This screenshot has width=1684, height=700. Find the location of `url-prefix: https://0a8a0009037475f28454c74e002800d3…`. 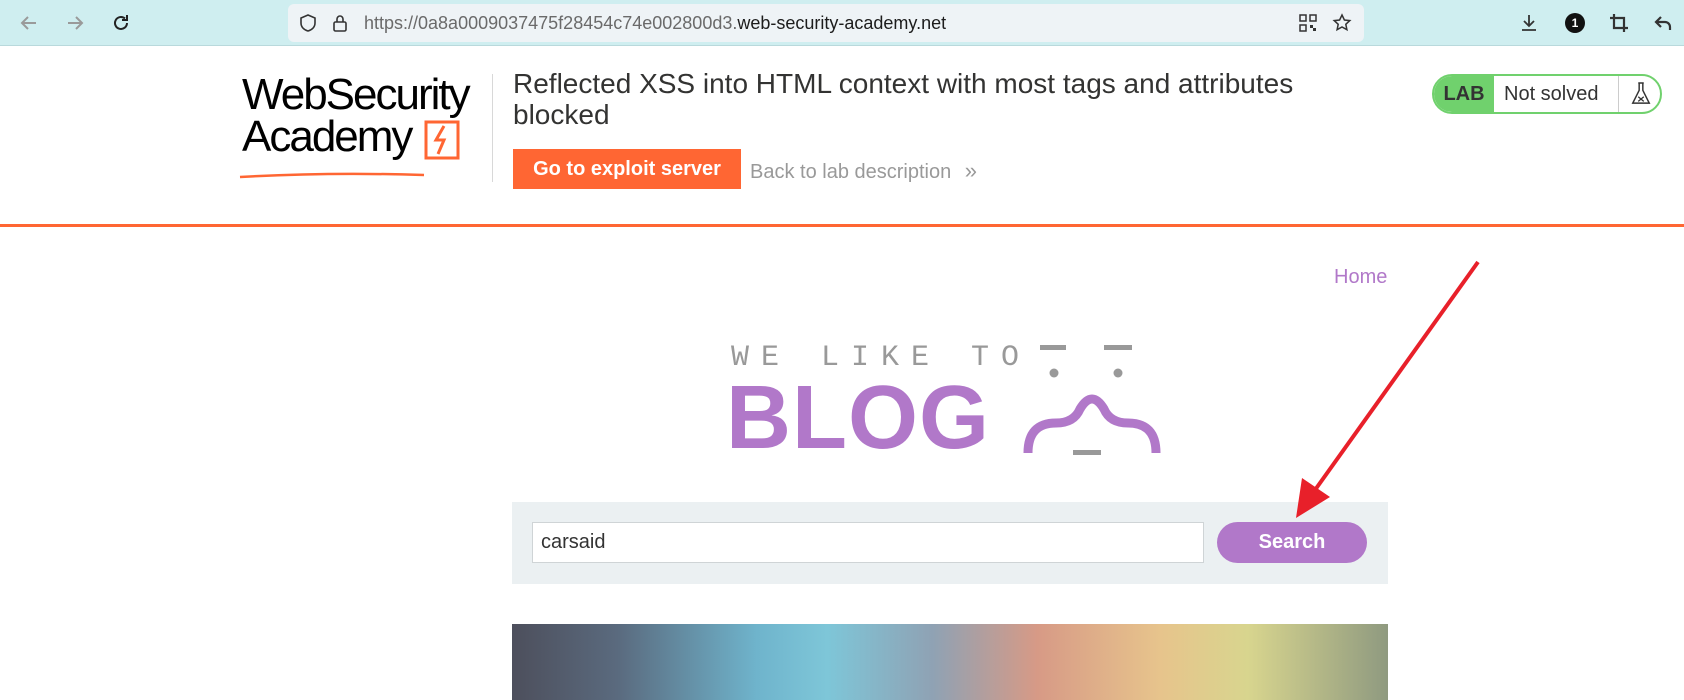

url-prefix: https://0a8a0009037475f28454c74e002800d3… is located at coordinates (551, 23).